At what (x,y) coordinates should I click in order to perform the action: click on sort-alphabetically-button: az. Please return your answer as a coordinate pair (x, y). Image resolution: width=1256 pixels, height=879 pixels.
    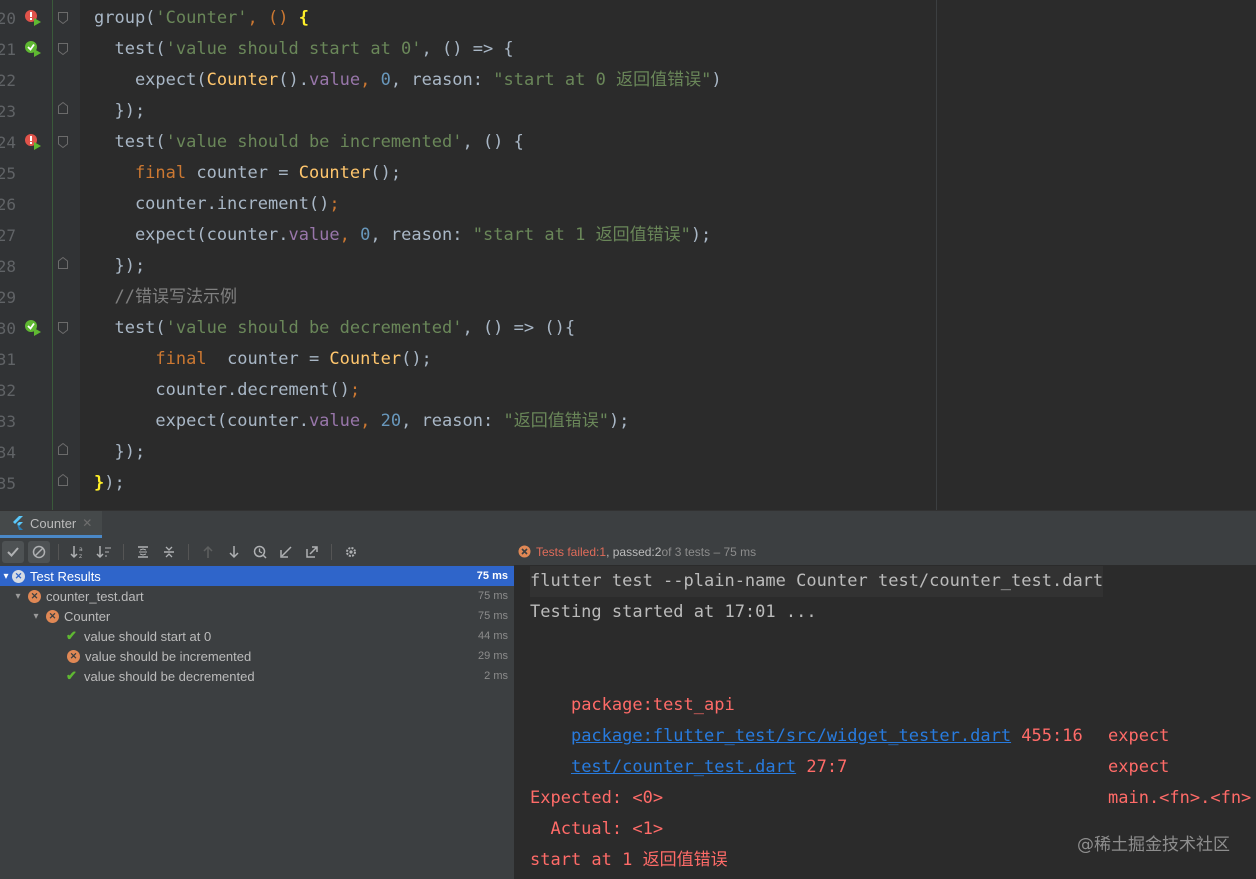
    Looking at the image, I should click on (78, 552).